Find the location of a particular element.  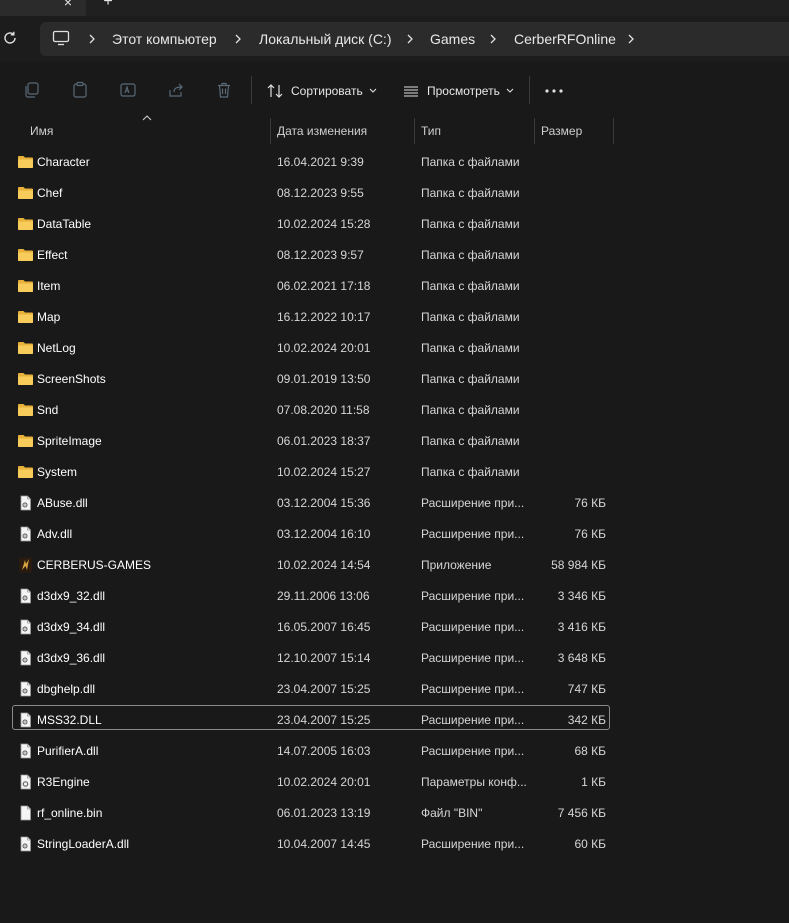

delete-icon is located at coordinates (224, 90).